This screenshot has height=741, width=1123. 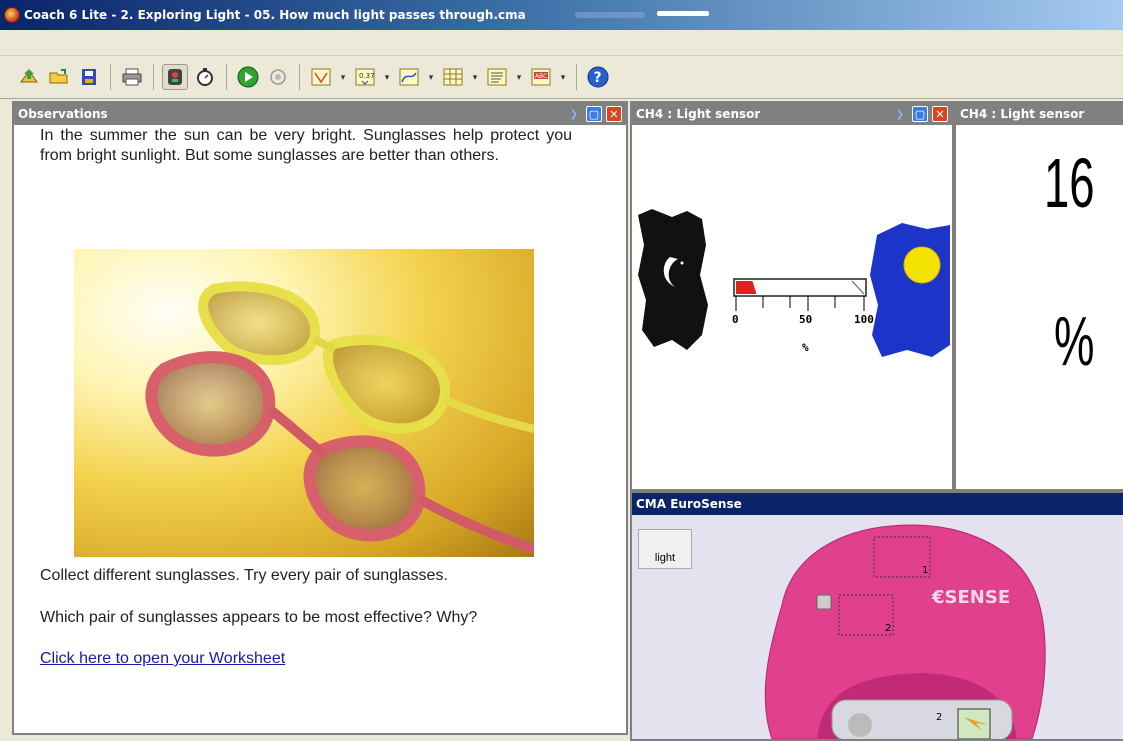 What do you see at coordinates (792, 114) in the screenshot?
I see `light-meter-header: CH4 : Light sensor ❯ ▢ ✕` at bounding box center [792, 114].